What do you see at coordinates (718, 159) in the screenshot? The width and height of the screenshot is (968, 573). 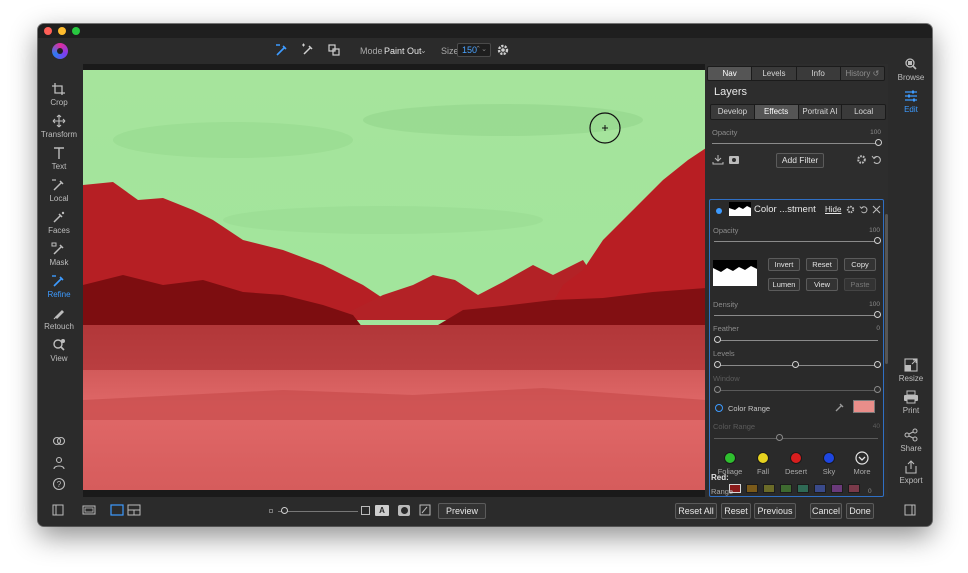 I see `save-preset-icon` at bounding box center [718, 159].